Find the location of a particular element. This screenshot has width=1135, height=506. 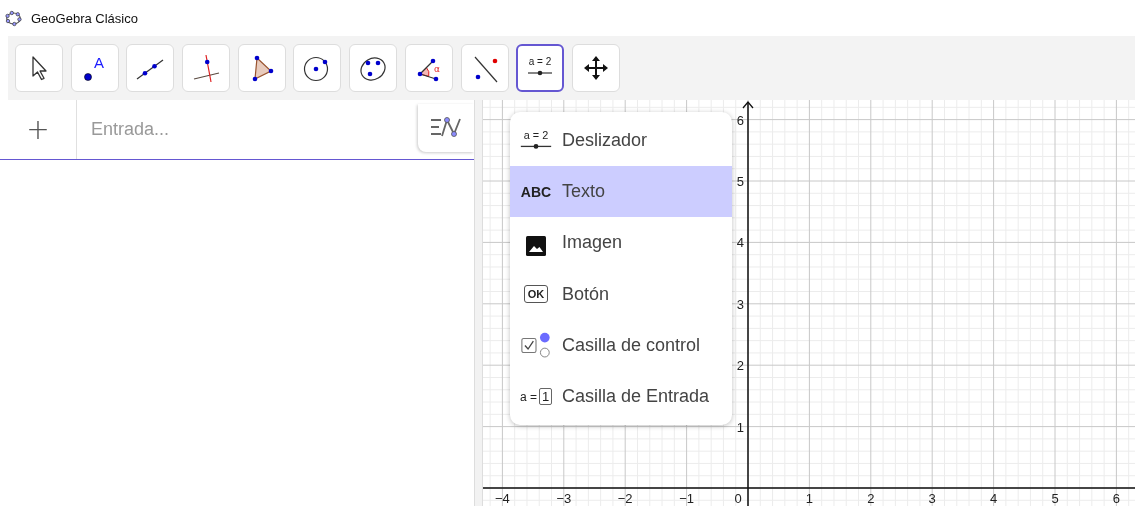

menu-item: OK Botón is located at coordinates (621, 294).